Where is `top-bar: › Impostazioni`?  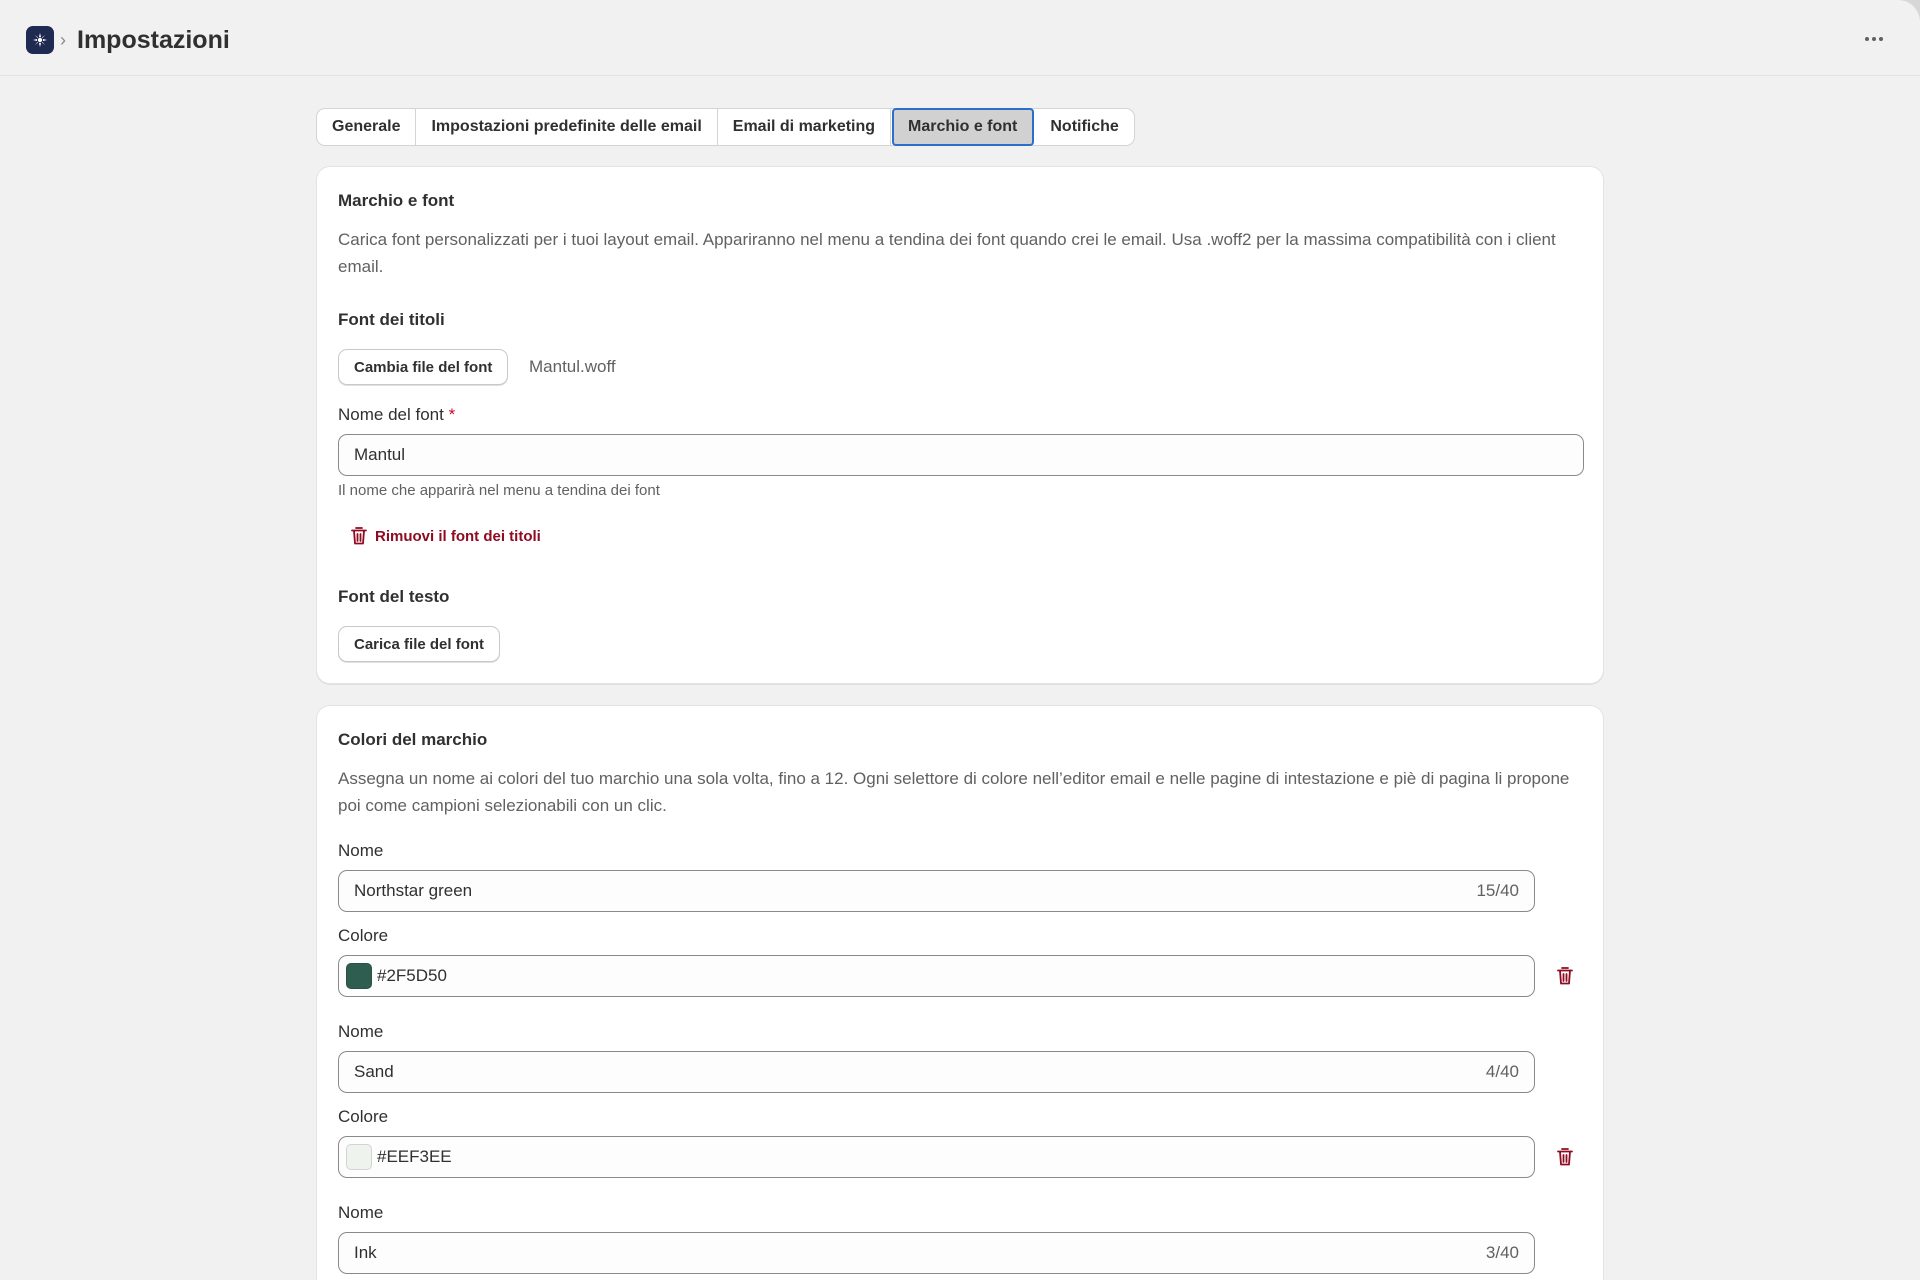 top-bar: › Impostazioni is located at coordinates (960, 38).